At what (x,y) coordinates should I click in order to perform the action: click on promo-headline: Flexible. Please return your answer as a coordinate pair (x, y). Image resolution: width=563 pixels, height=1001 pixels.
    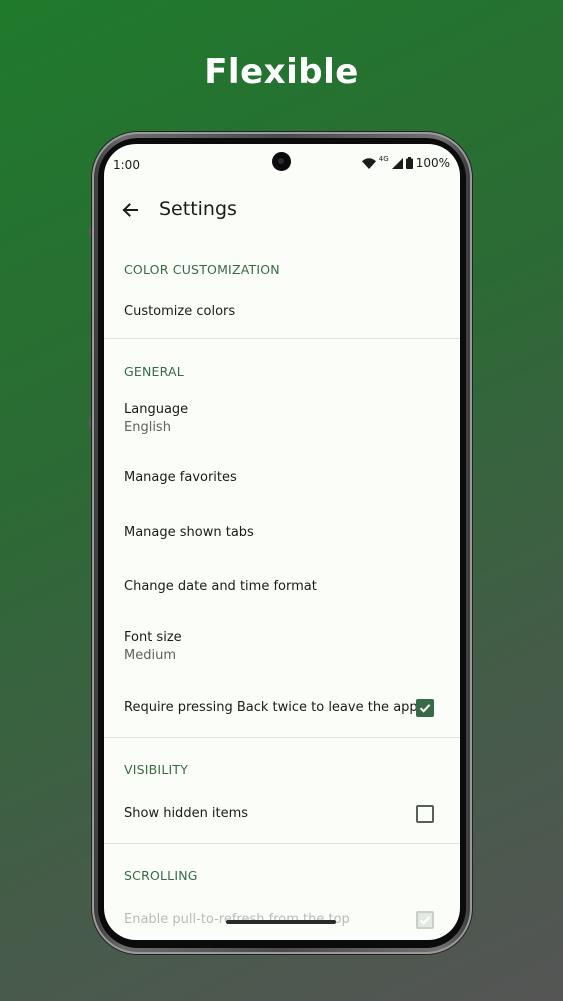
    Looking at the image, I should click on (281, 72).